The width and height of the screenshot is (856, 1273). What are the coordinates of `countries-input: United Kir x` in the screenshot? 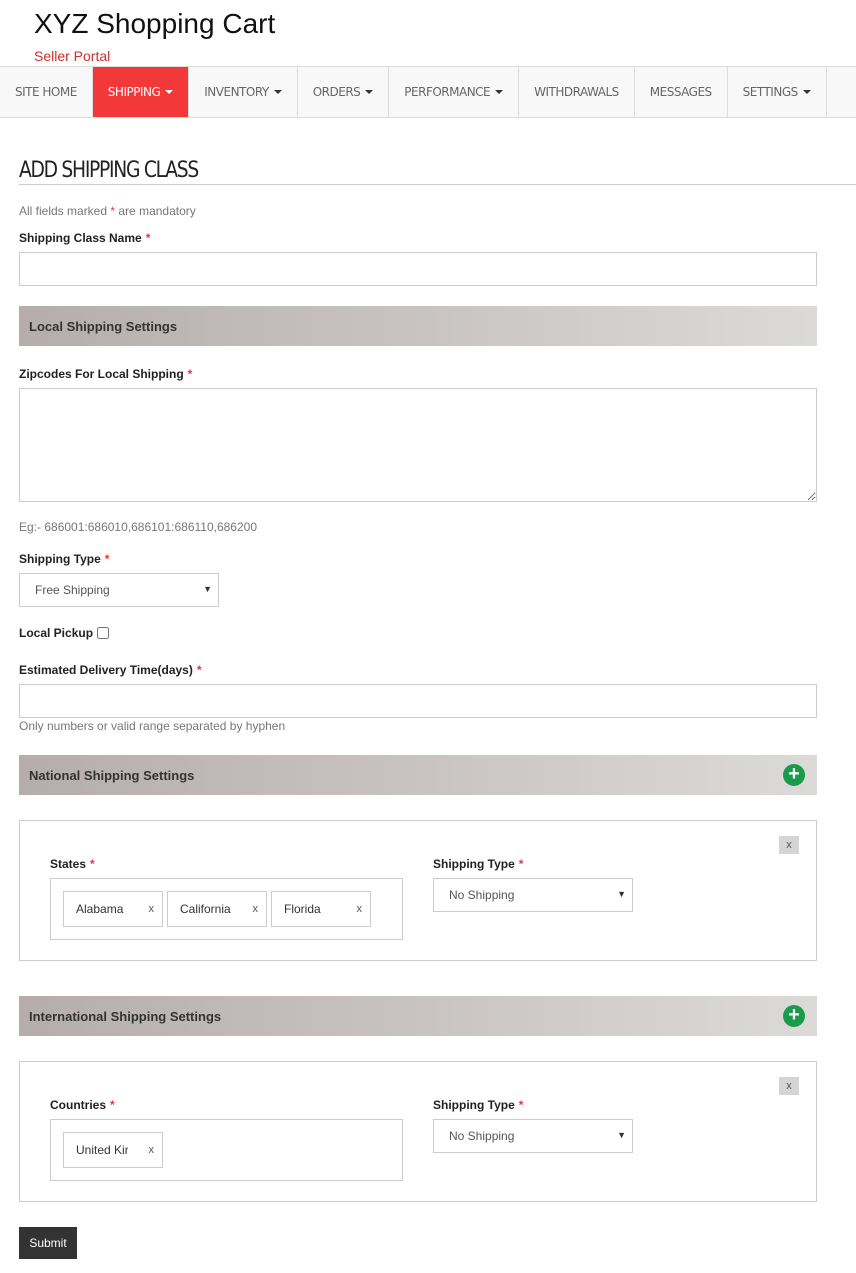 It's located at (226, 1150).